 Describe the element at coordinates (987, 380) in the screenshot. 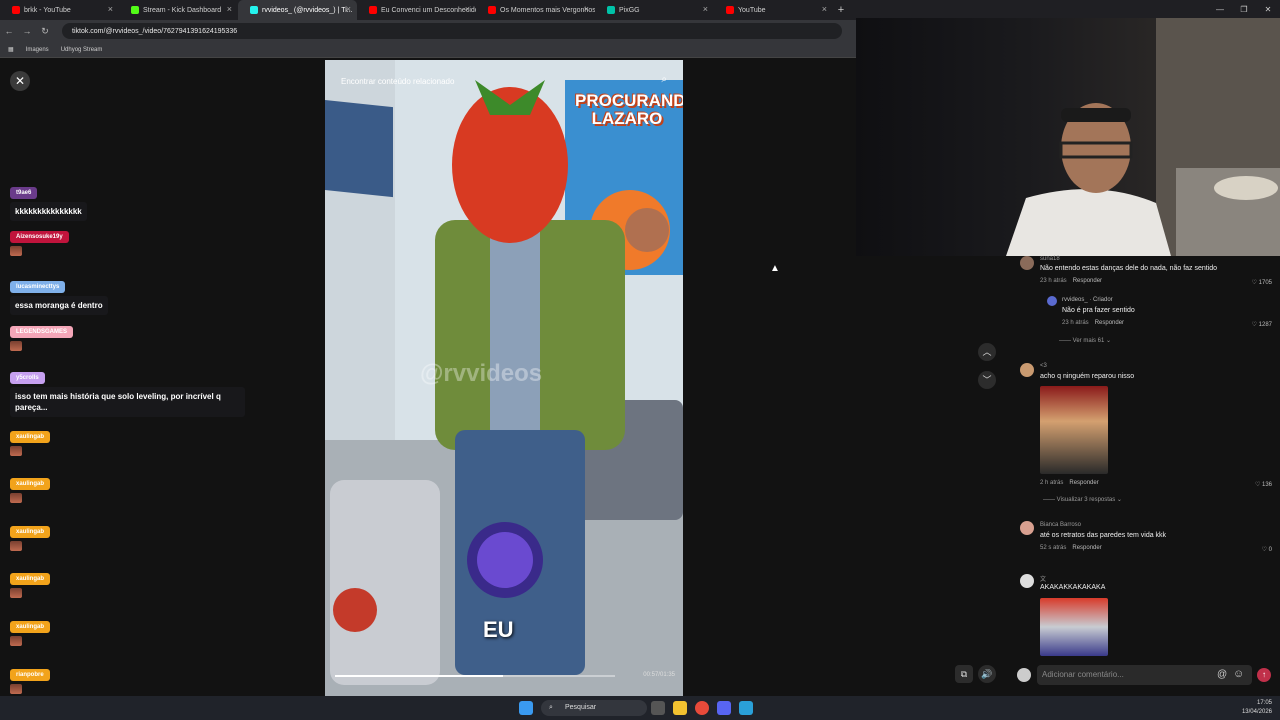

I see `next-video-button: ﹀` at that location.